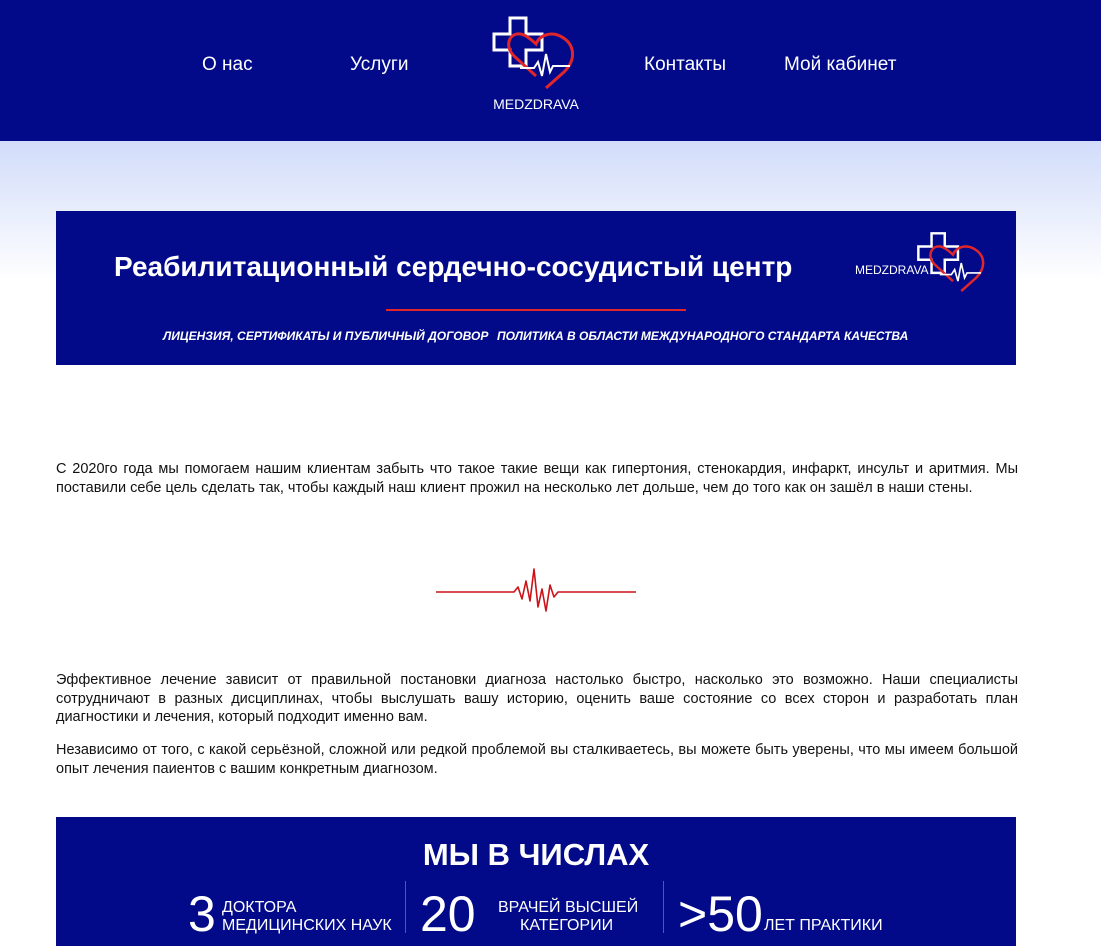  I want to click on banner-logo: MEDZDRAVA, so click(925, 265).